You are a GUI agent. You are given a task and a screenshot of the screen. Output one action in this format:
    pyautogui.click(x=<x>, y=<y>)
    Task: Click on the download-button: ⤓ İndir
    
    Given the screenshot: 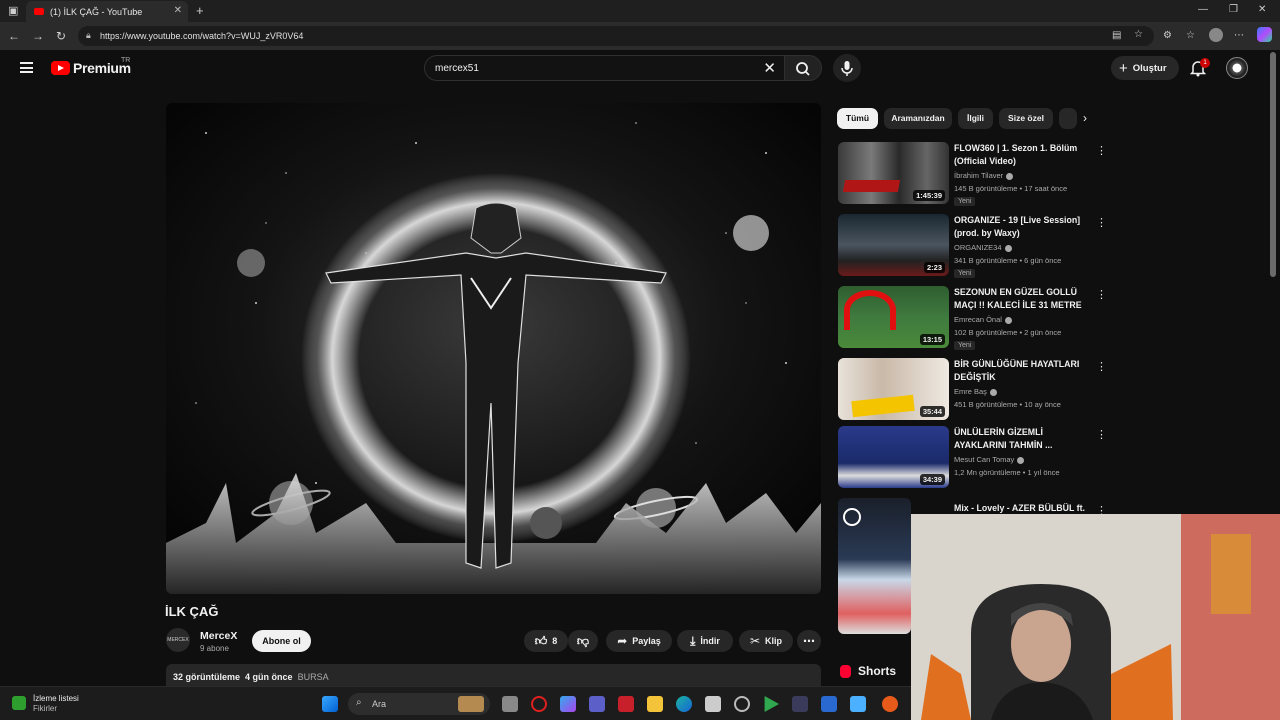 What is the action you would take?
    pyautogui.click(x=705, y=641)
    